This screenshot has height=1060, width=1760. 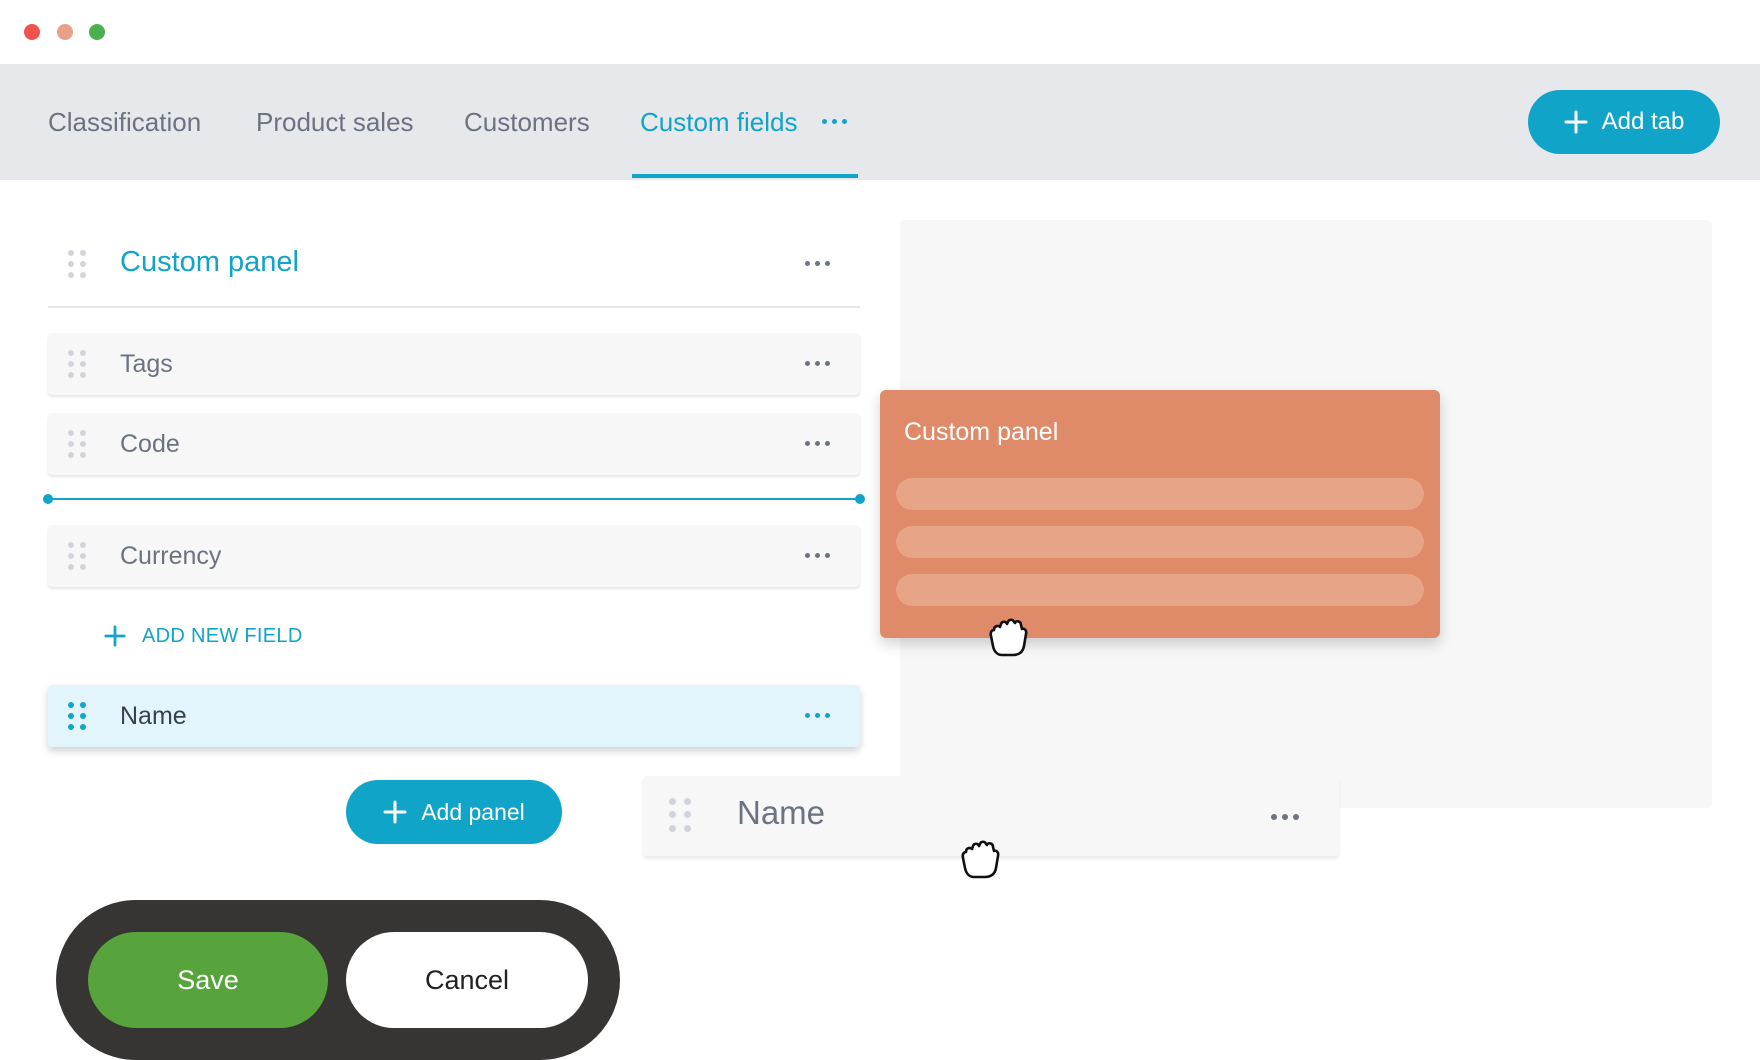 I want to click on tab-classification: Classification, so click(x=124, y=122).